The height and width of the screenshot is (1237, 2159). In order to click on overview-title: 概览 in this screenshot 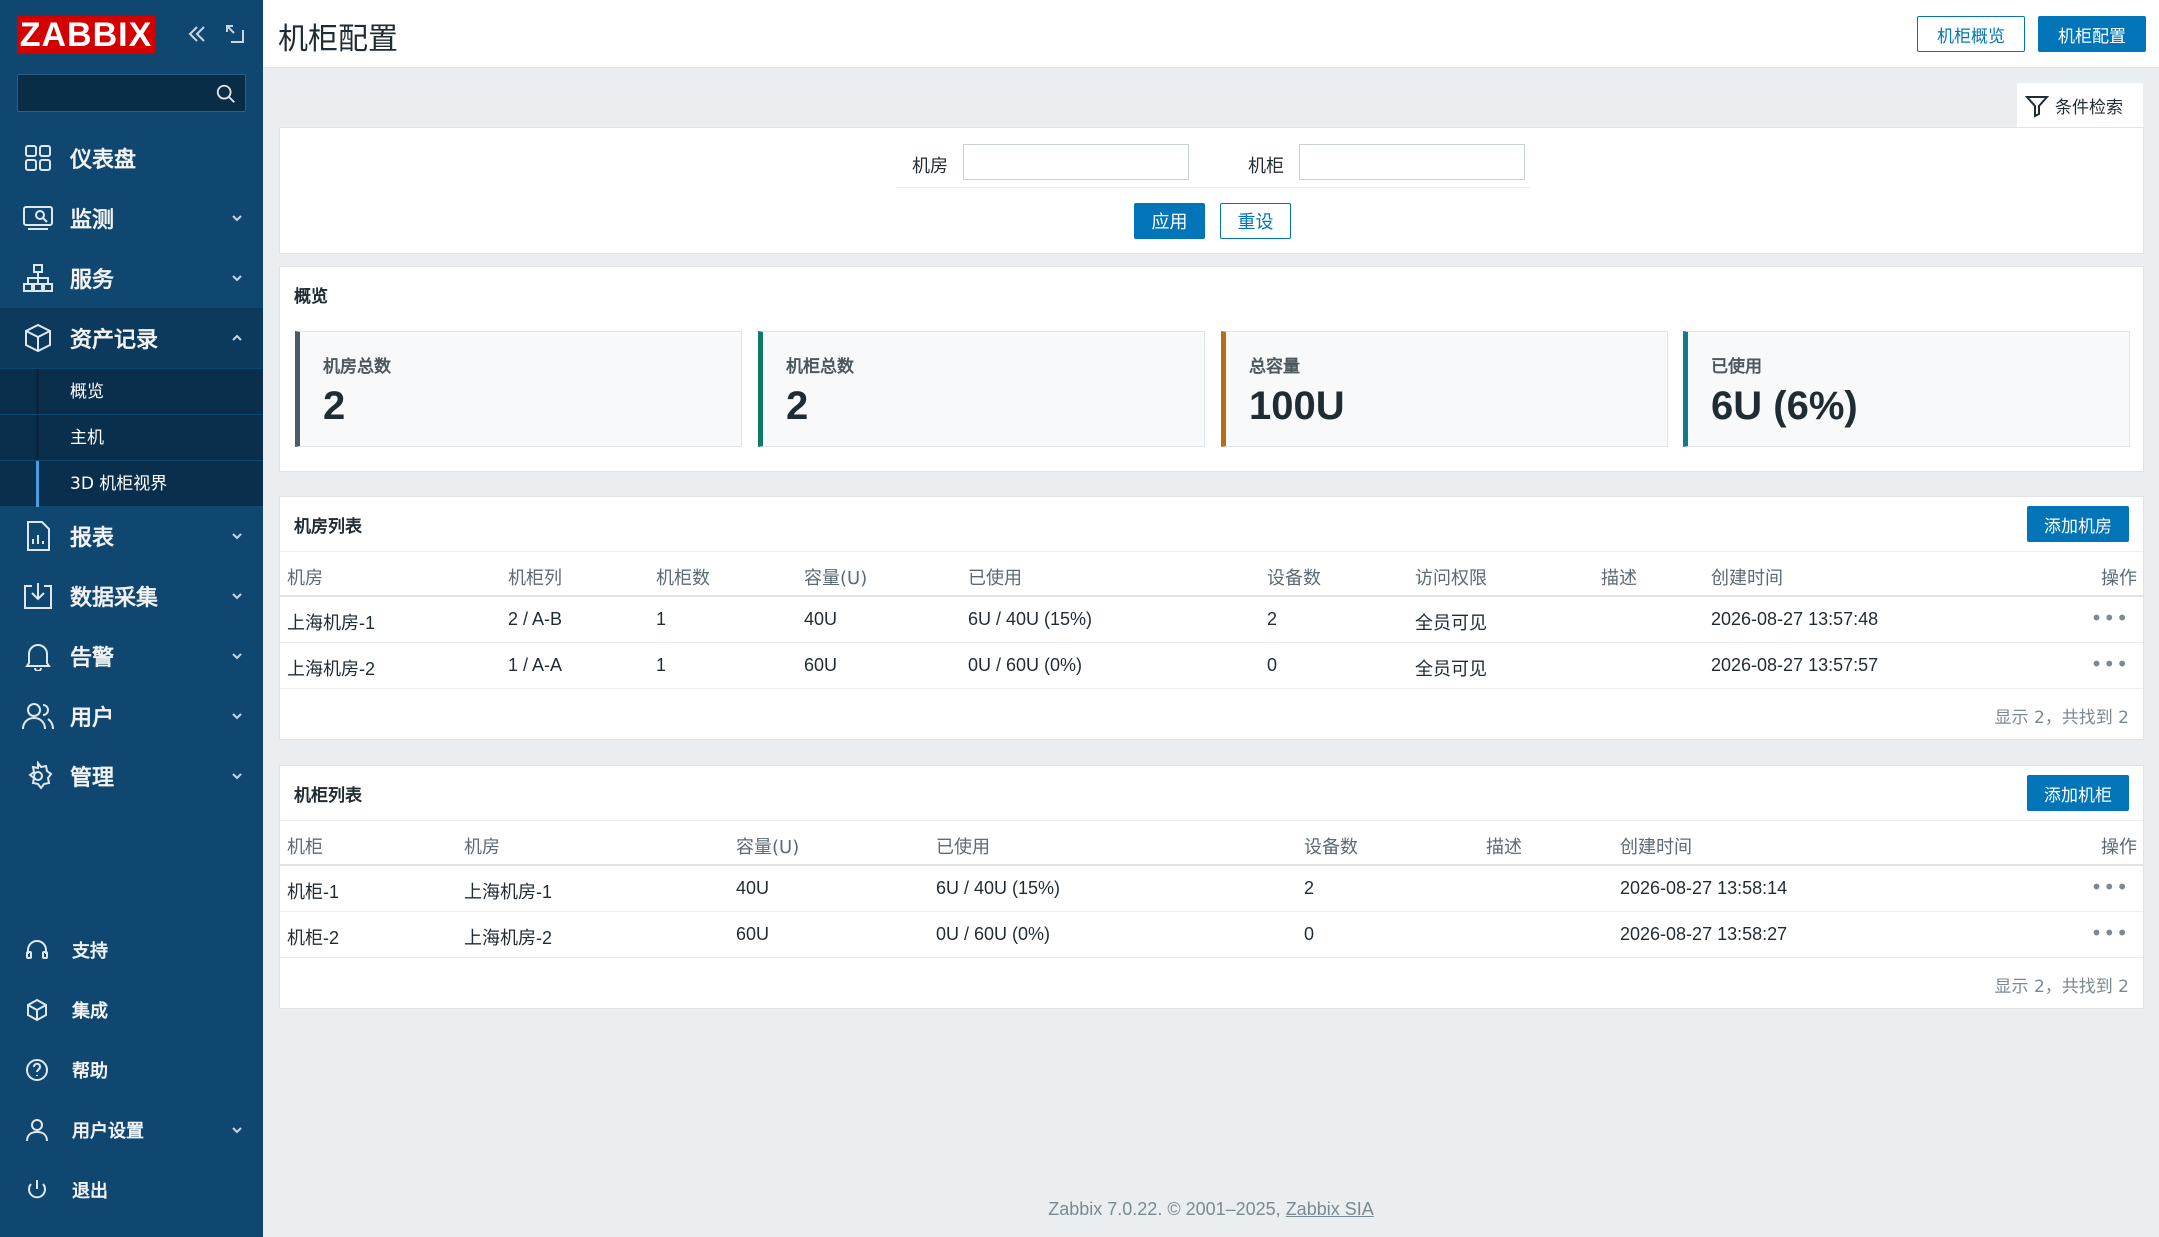, I will do `click(311, 297)`.